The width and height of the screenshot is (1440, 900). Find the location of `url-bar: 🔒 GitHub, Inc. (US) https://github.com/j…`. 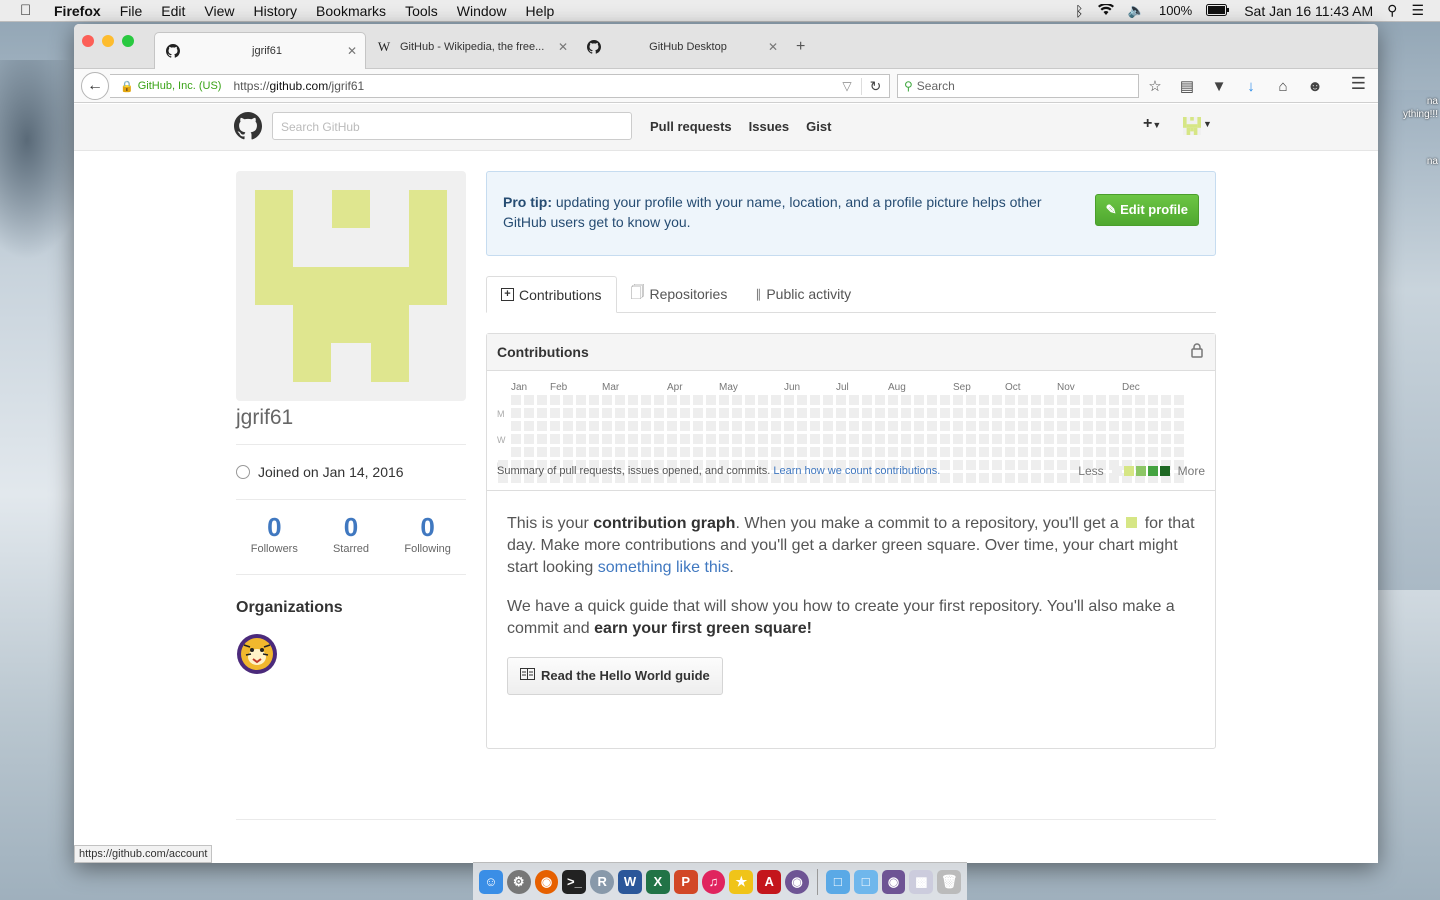

url-bar: 🔒 GitHub, Inc. (US) https://github.com/j… is located at coordinates (500, 86).